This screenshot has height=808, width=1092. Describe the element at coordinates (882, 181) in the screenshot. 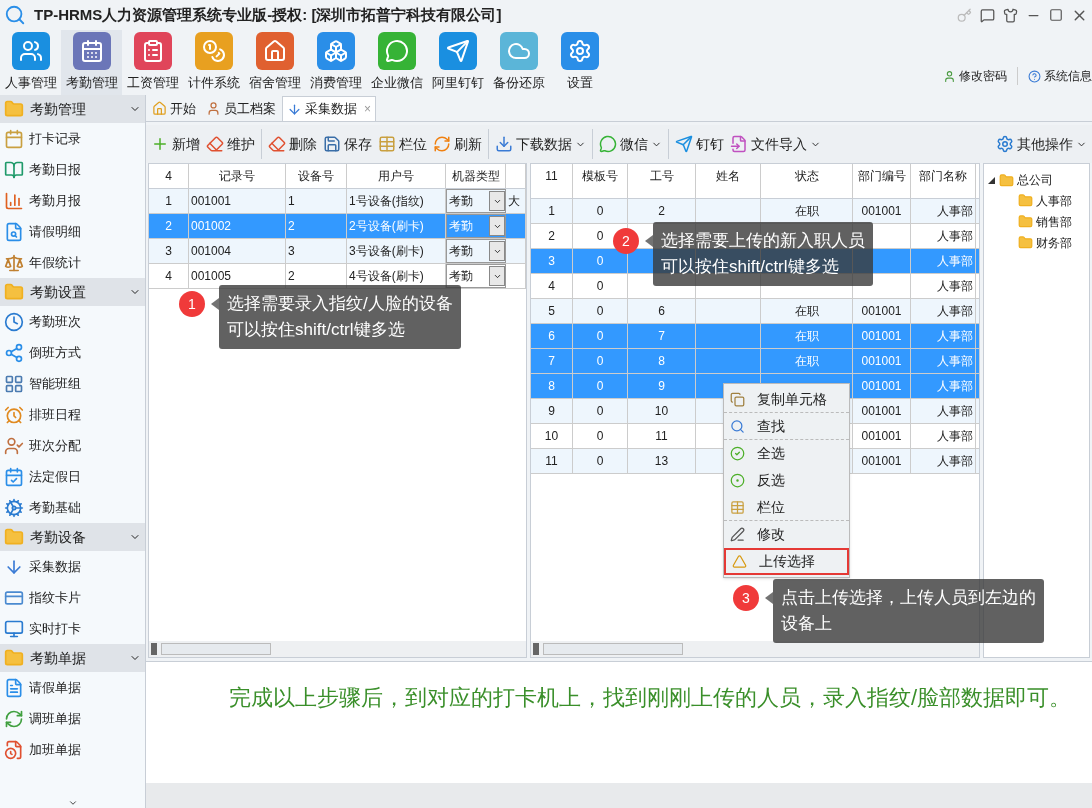

I see `column-header: 部门编号` at that location.